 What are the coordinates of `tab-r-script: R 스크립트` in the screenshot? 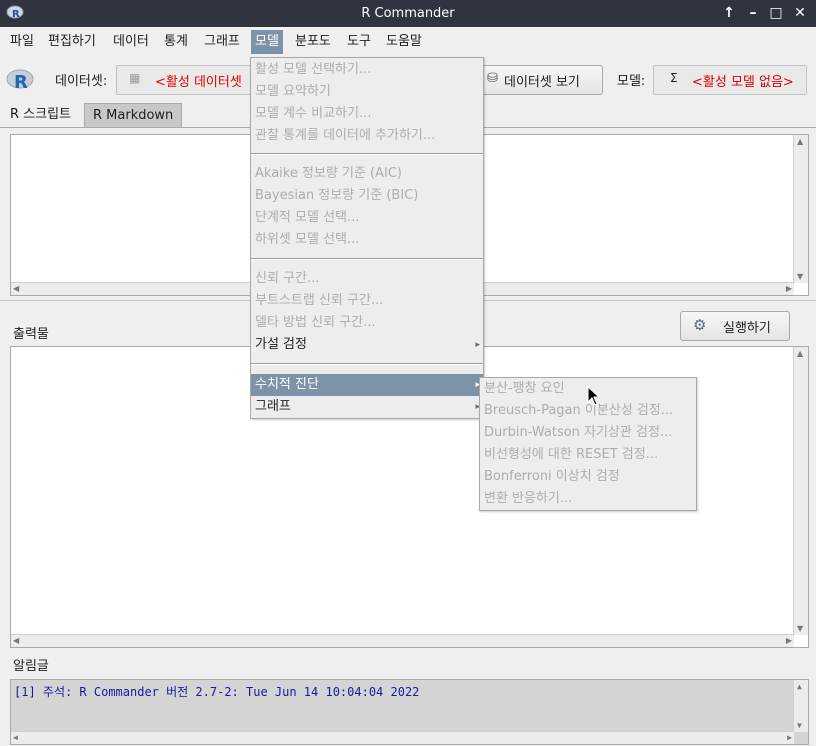 It's located at (40, 115).